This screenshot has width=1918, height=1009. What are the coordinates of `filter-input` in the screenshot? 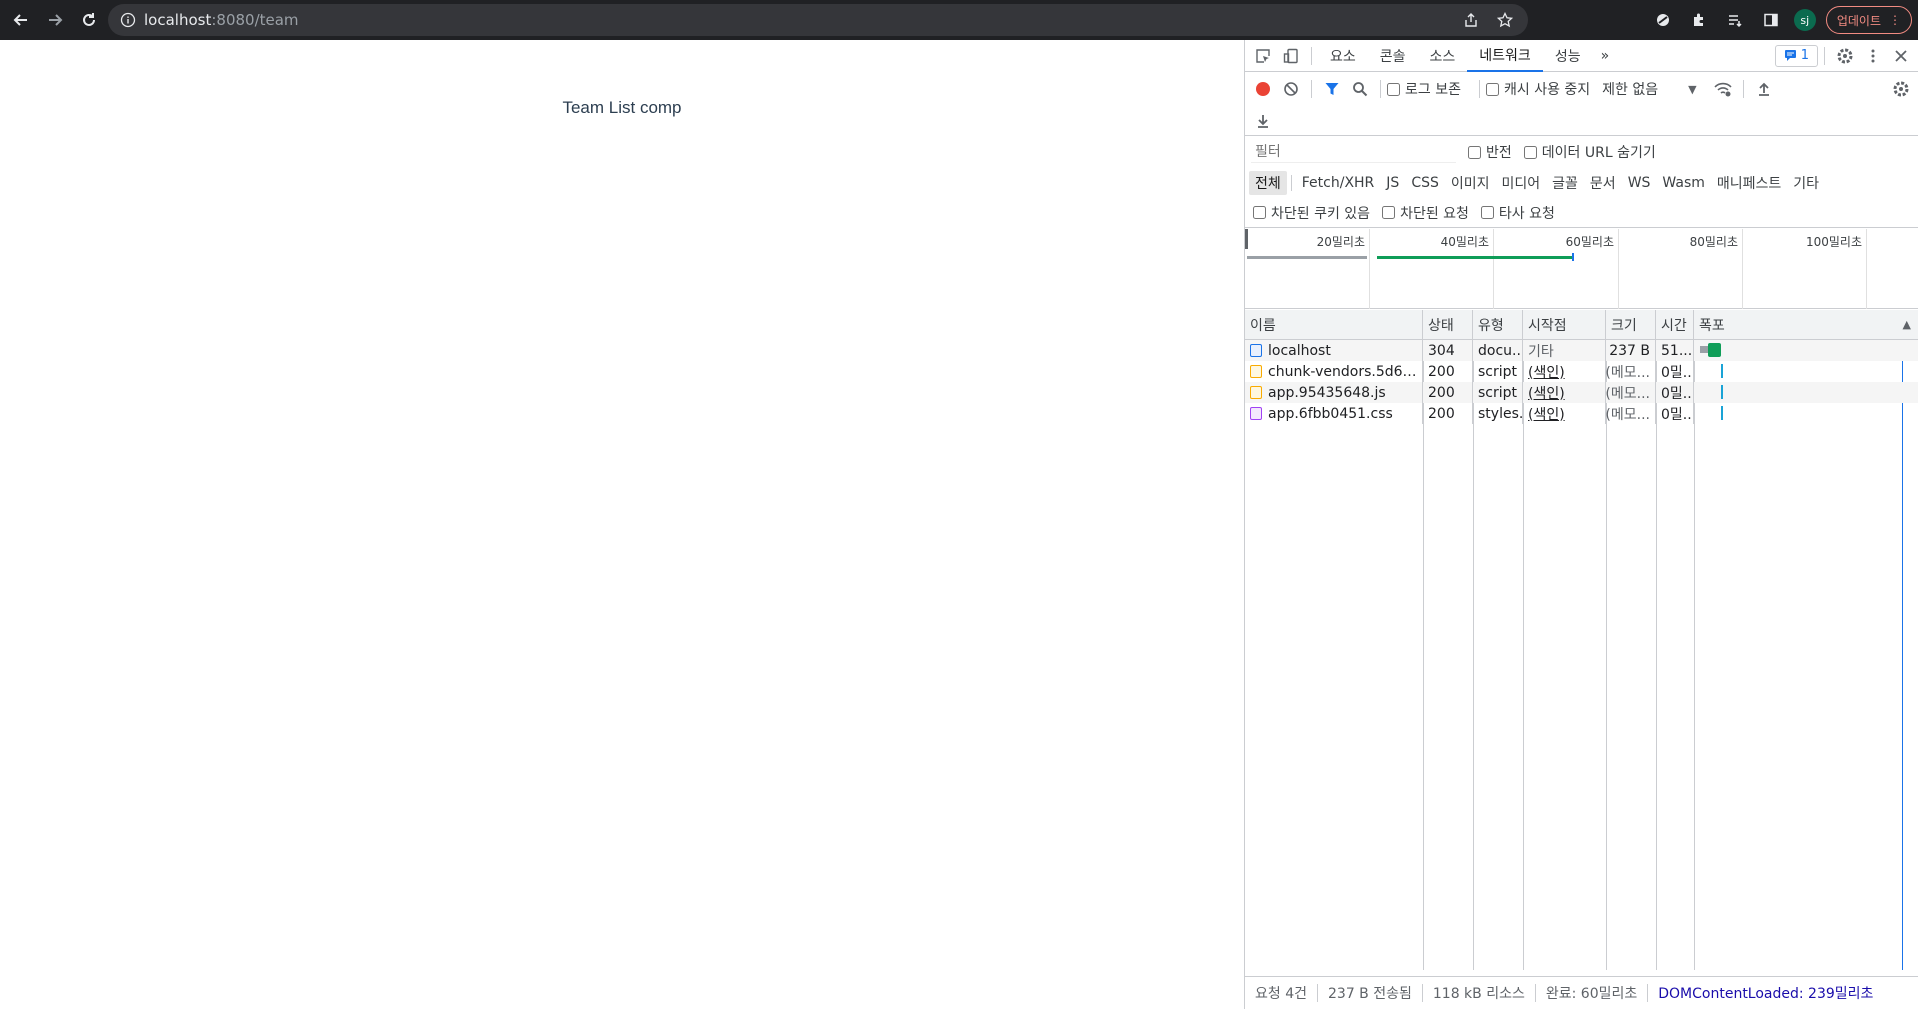 It's located at (1353, 152).